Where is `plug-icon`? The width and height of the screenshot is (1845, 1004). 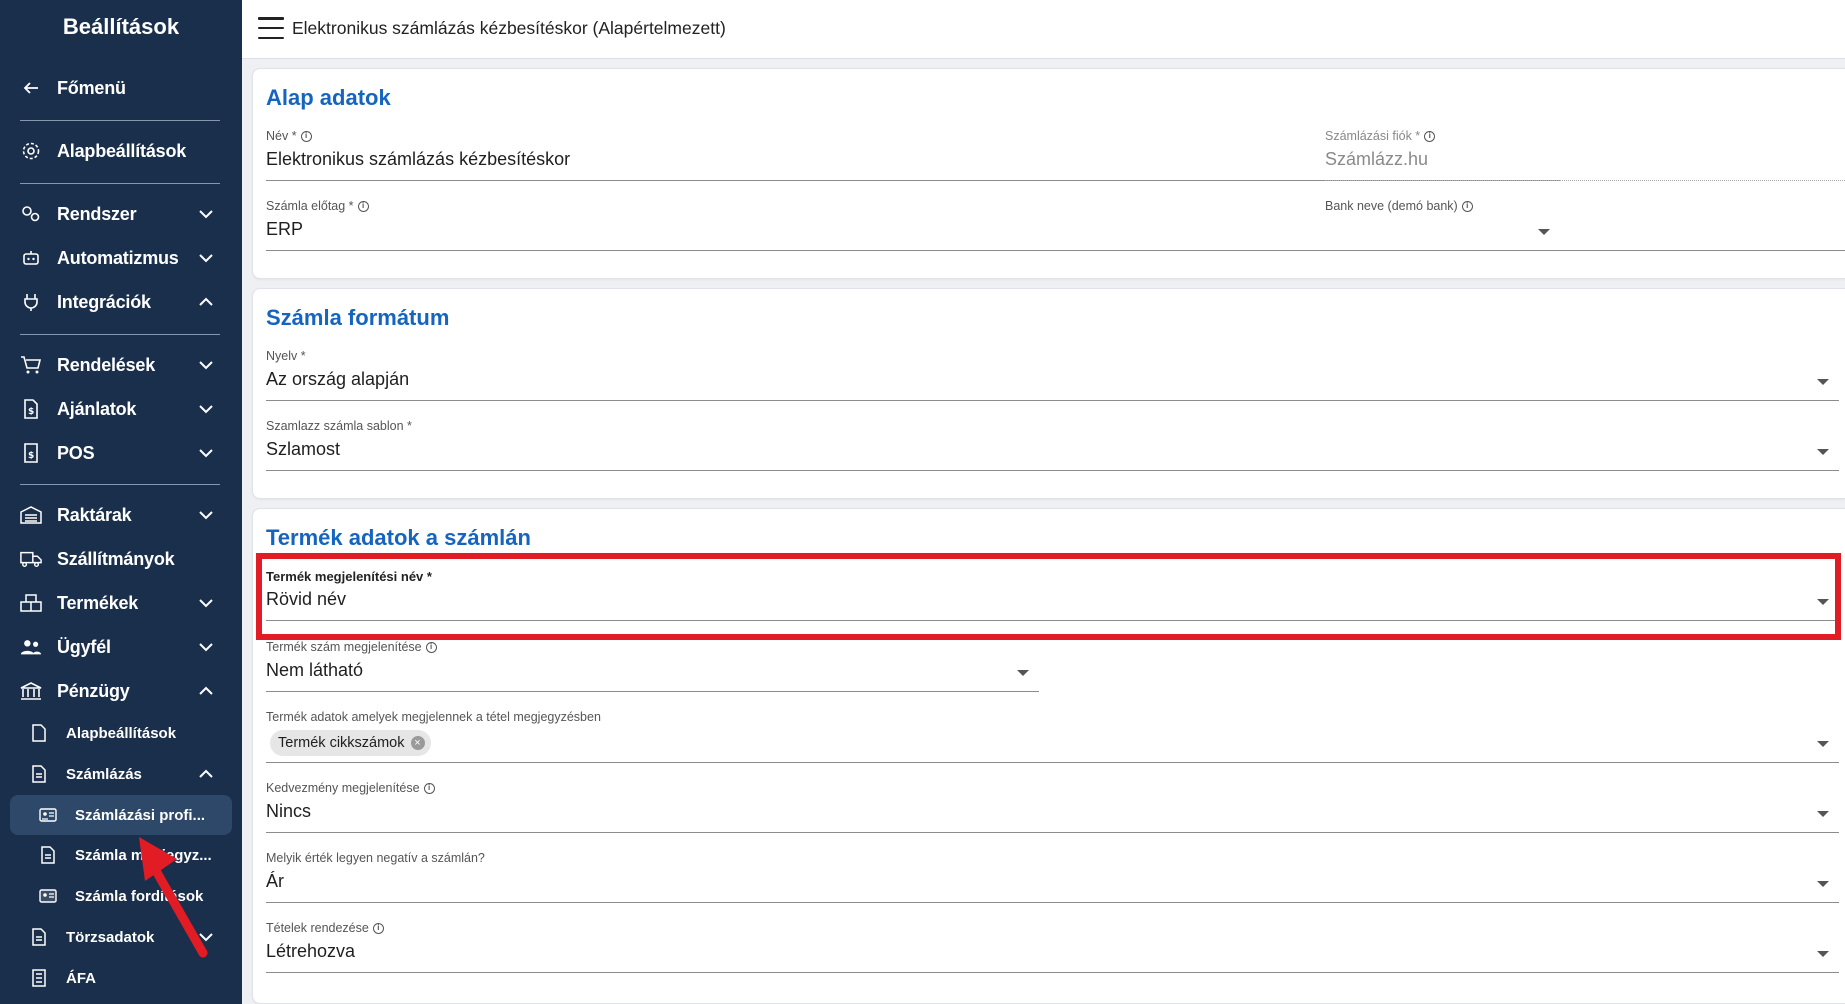
plug-icon is located at coordinates (31, 302).